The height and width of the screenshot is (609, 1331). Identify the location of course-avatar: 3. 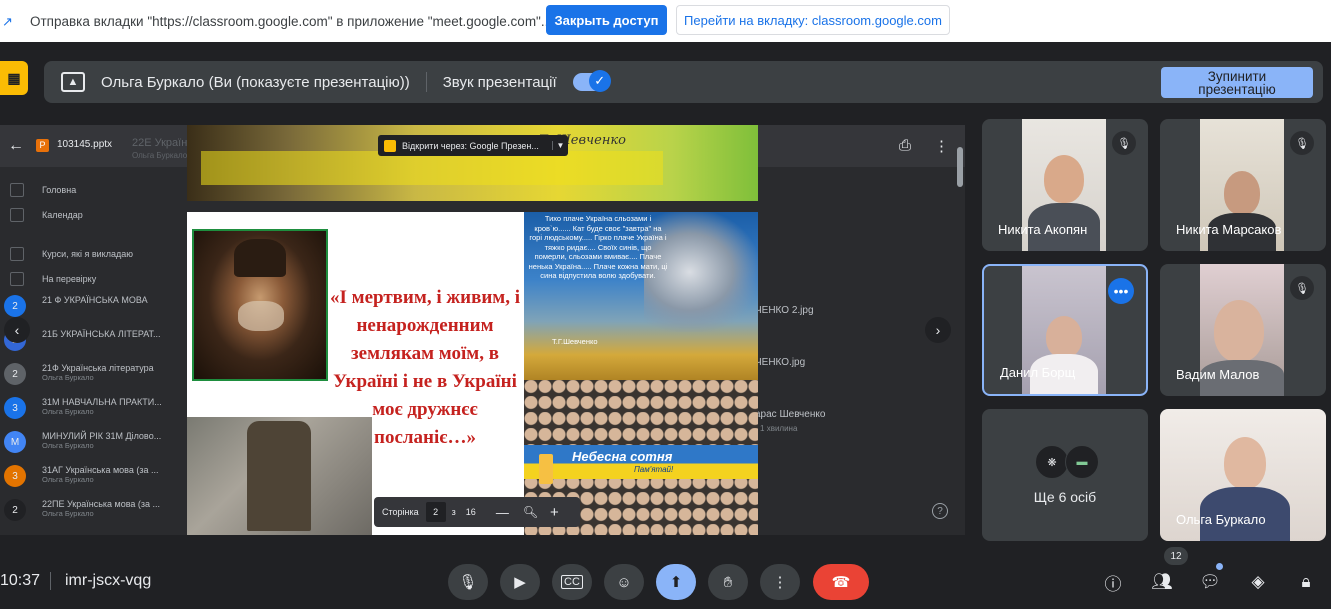
(15, 476).